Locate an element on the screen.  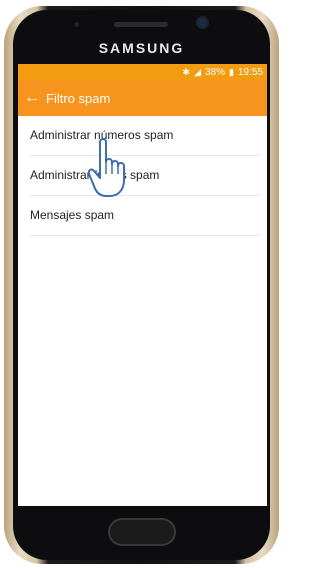
clock: 19:55 is located at coordinates (250, 72).